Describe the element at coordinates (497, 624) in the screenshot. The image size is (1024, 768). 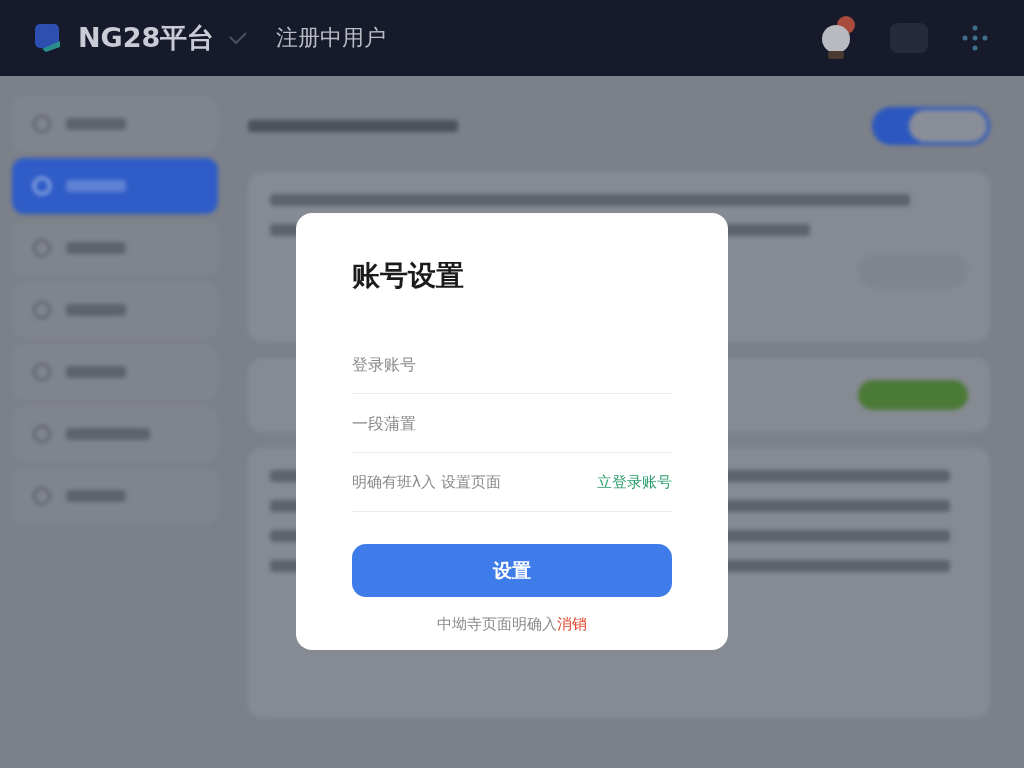
I see `footer-text: 中坳寺页面明确入` at that location.